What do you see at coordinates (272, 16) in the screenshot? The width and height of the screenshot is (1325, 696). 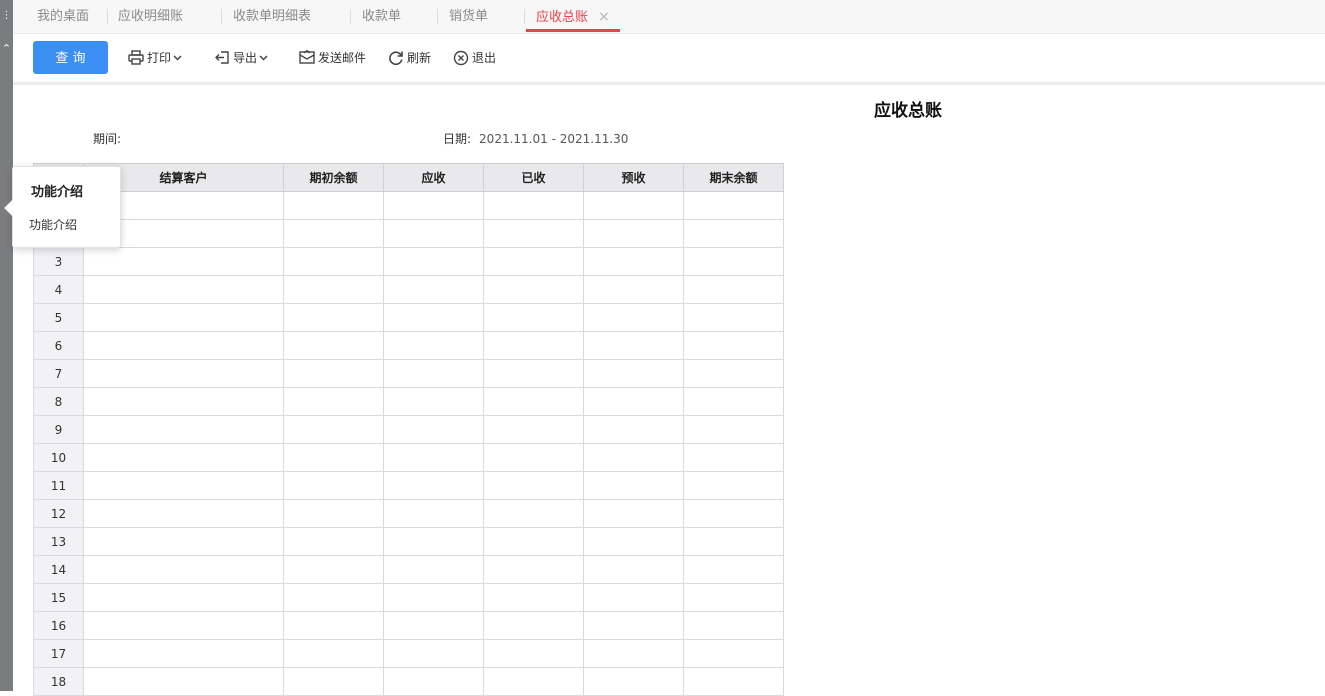 I see `tab-receipt-detail-report: 收款单明细表` at bounding box center [272, 16].